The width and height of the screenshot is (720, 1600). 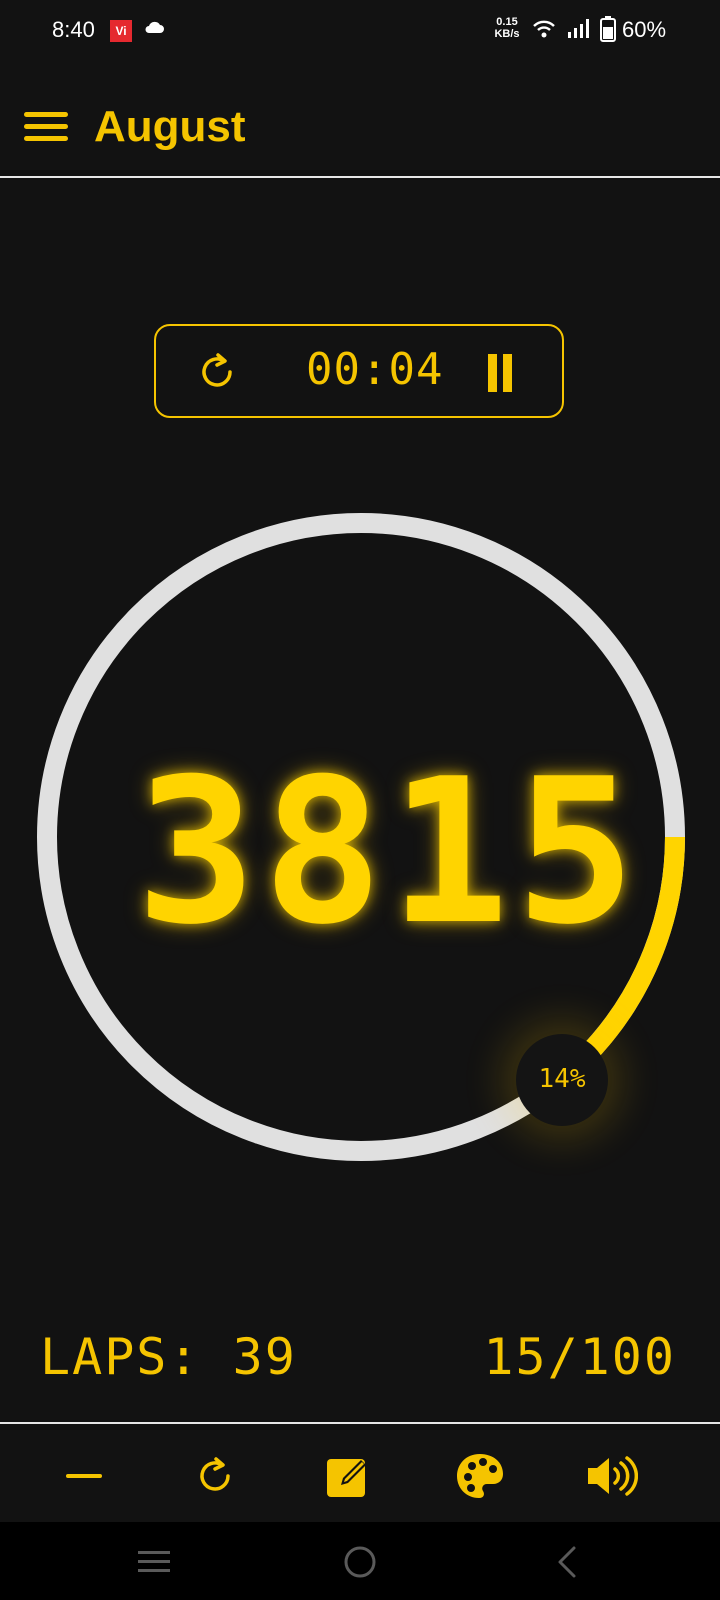 I want to click on bottom-toolbar, so click(x=360, y=1473).